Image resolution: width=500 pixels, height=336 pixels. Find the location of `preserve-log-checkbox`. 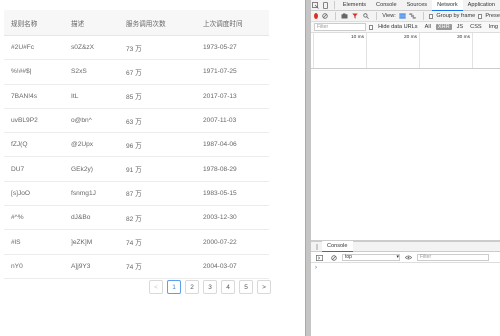

preserve-log-checkbox is located at coordinates (480, 16).